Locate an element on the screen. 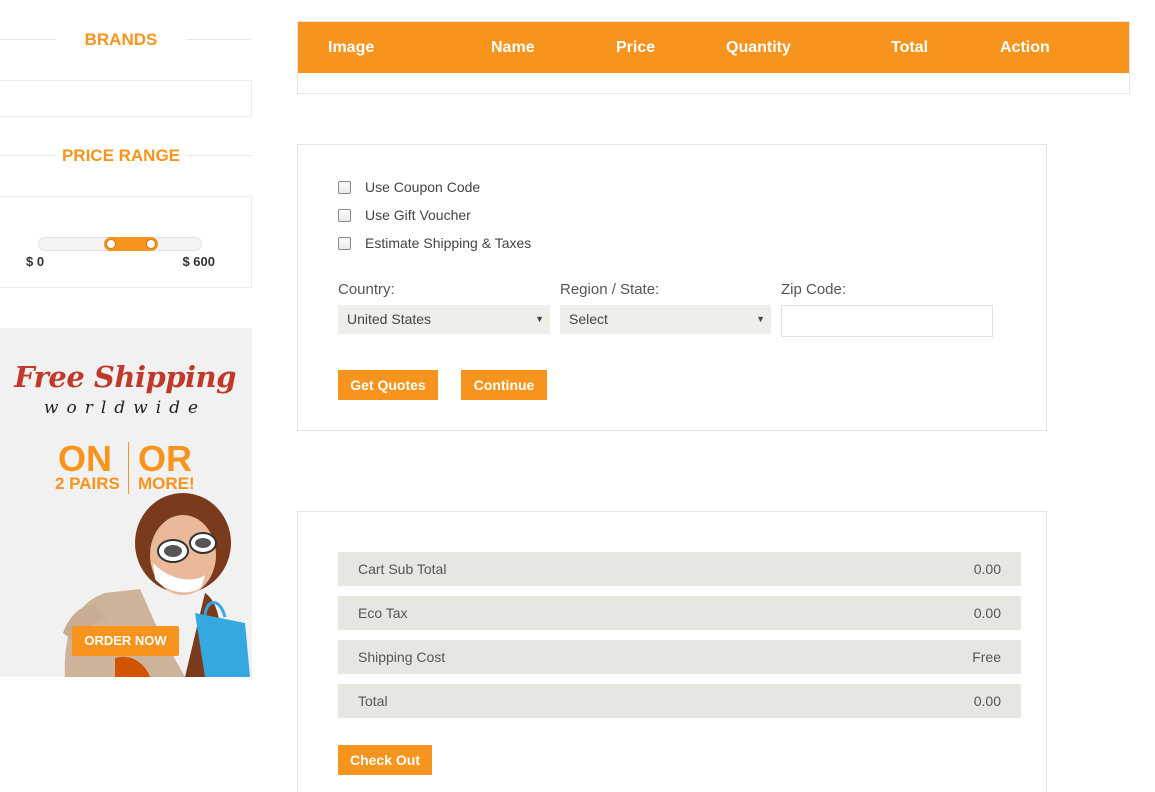 The width and height of the screenshot is (1155, 792). country-select: United States ▼ is located at coordinates (444, 319).